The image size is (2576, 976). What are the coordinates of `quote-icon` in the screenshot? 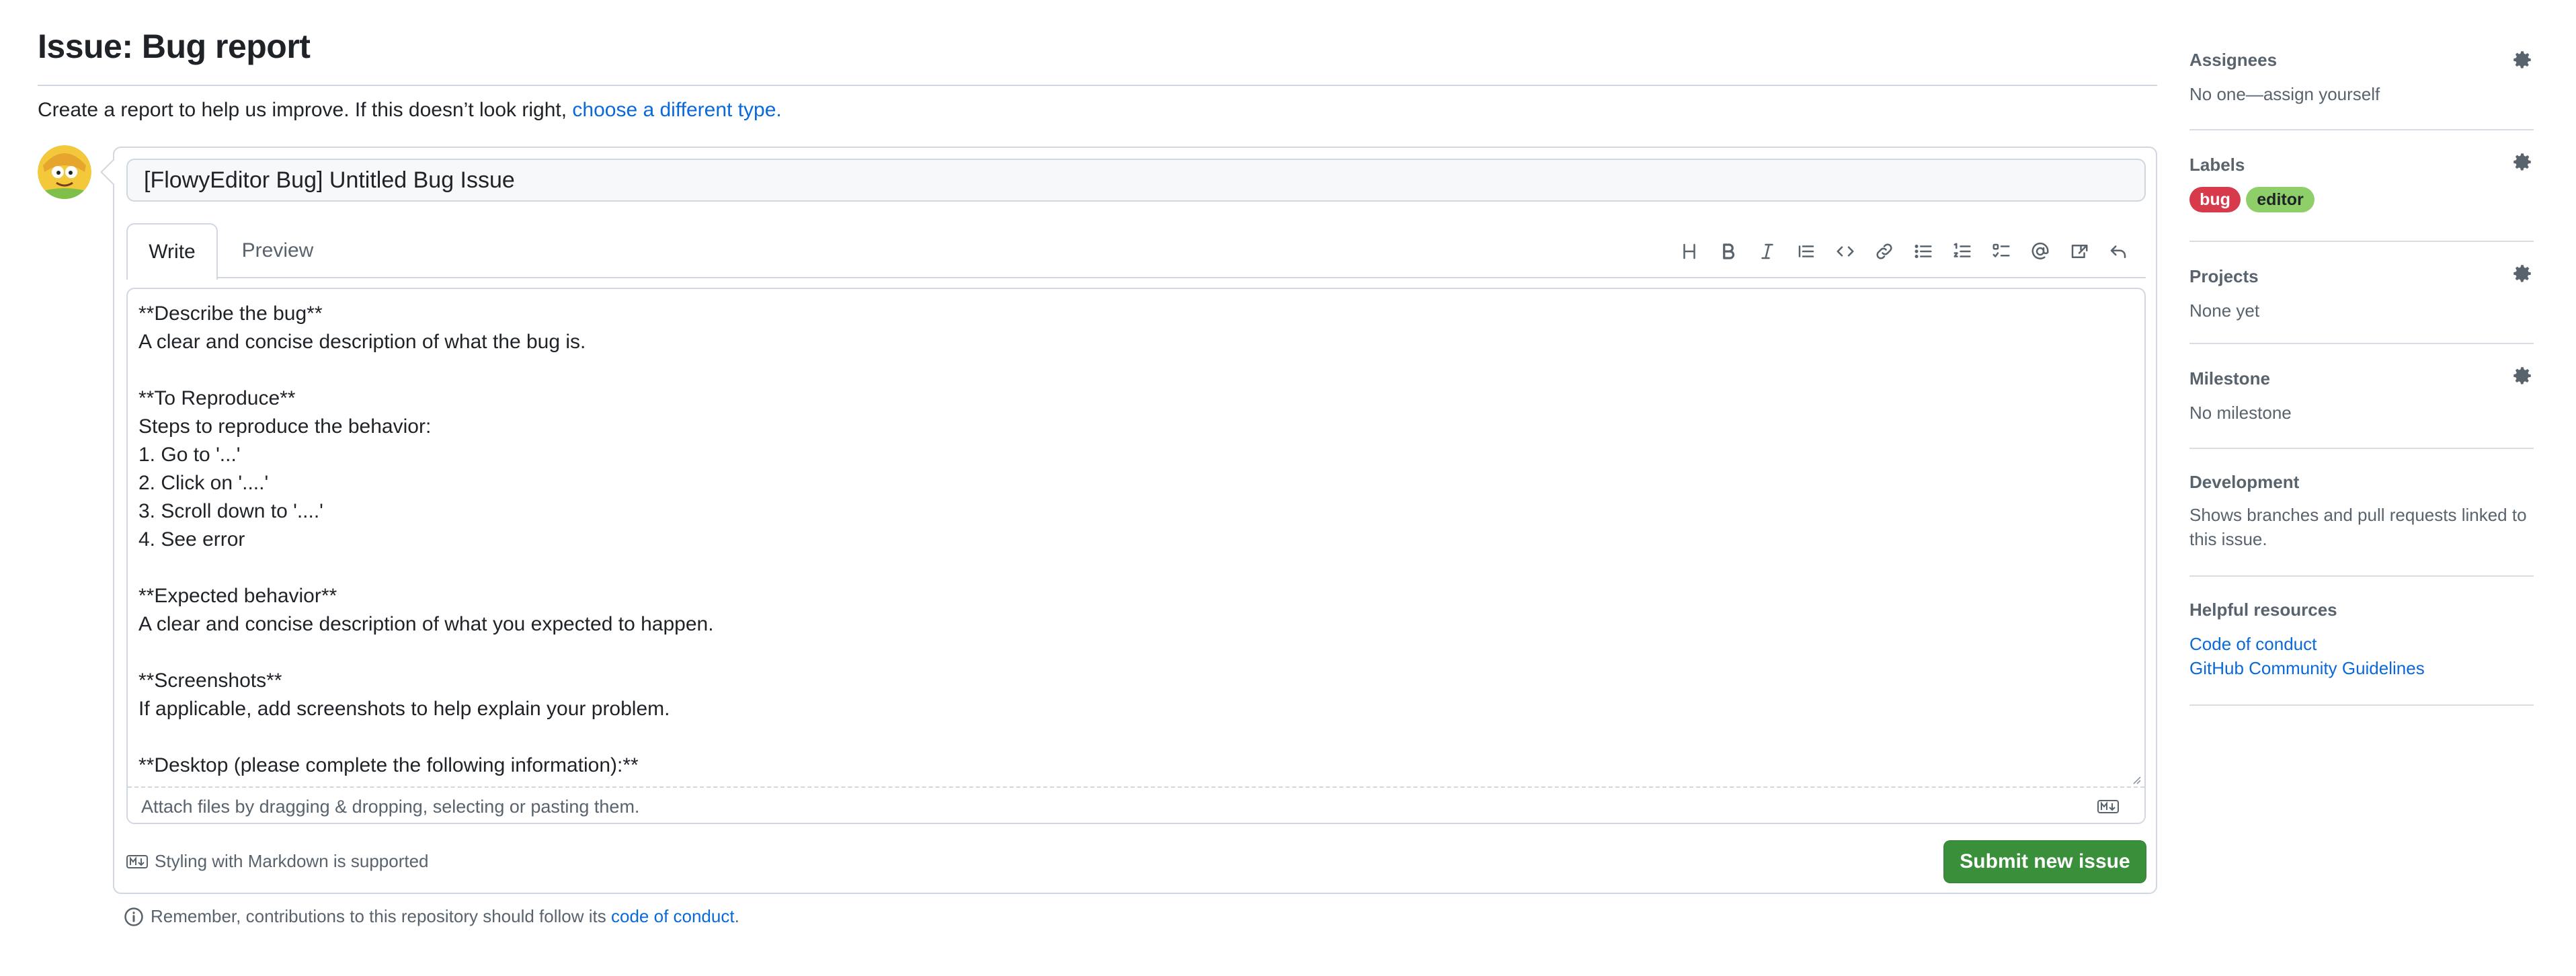 It's located at (1806, 251).